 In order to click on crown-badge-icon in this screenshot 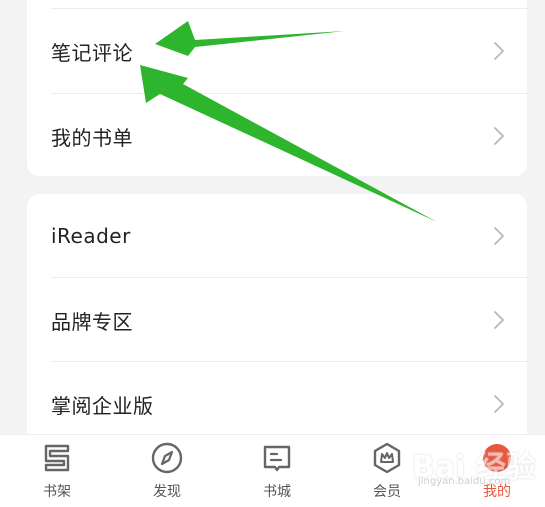, I will do `click(387, 458)`.